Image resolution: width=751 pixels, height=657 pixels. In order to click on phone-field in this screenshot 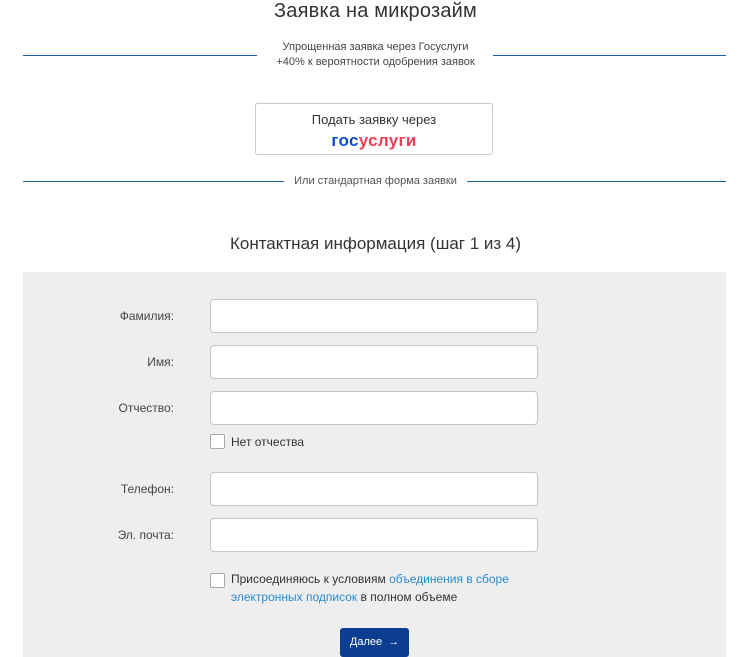, I will do `click(374, 489)`.